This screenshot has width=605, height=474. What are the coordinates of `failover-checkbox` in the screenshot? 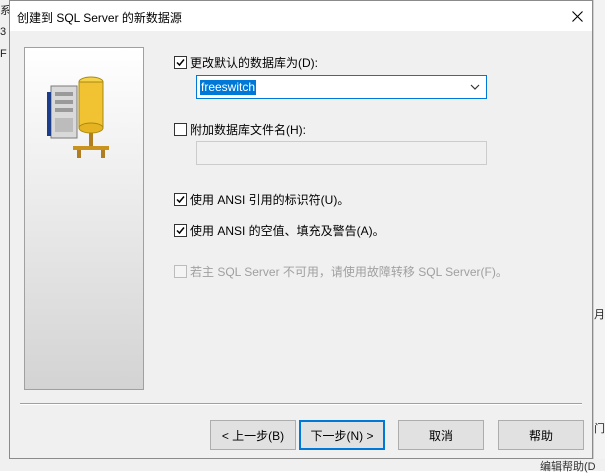 It's located at (180, 271).